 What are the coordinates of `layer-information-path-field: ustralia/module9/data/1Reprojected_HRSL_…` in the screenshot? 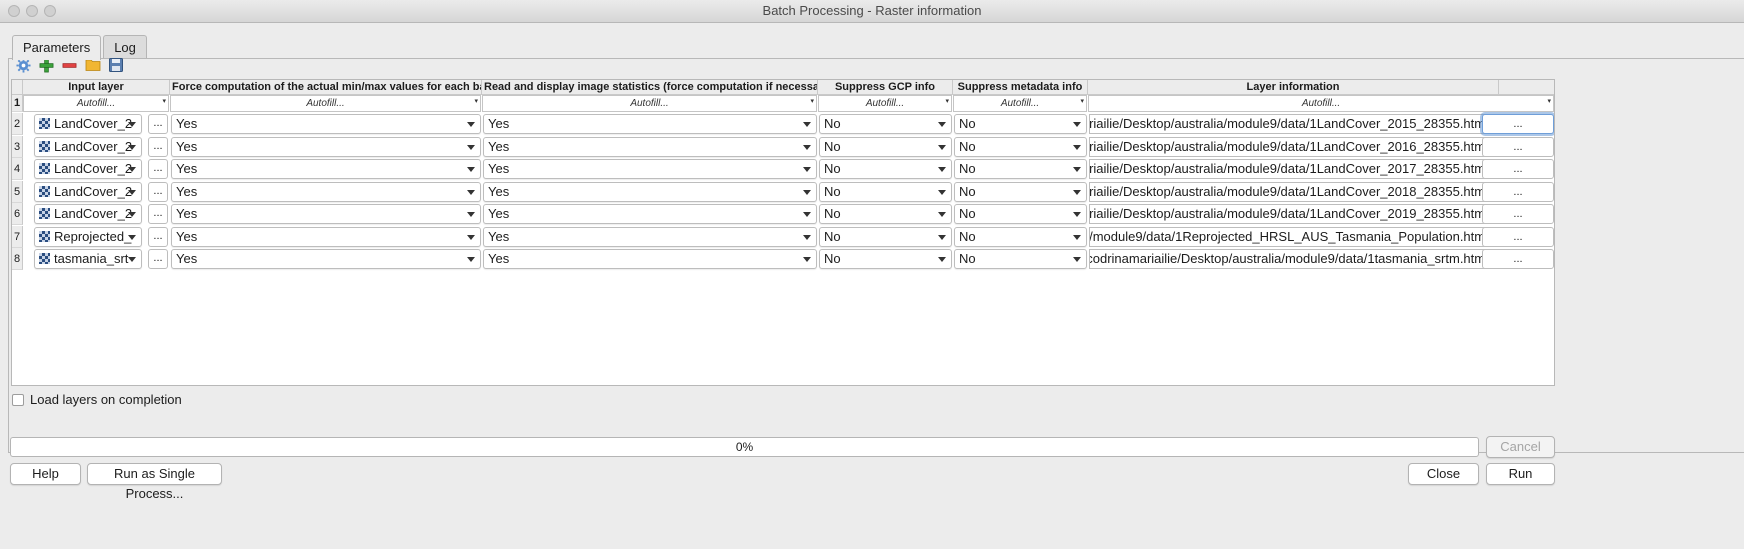 It's located at (1290, 237).